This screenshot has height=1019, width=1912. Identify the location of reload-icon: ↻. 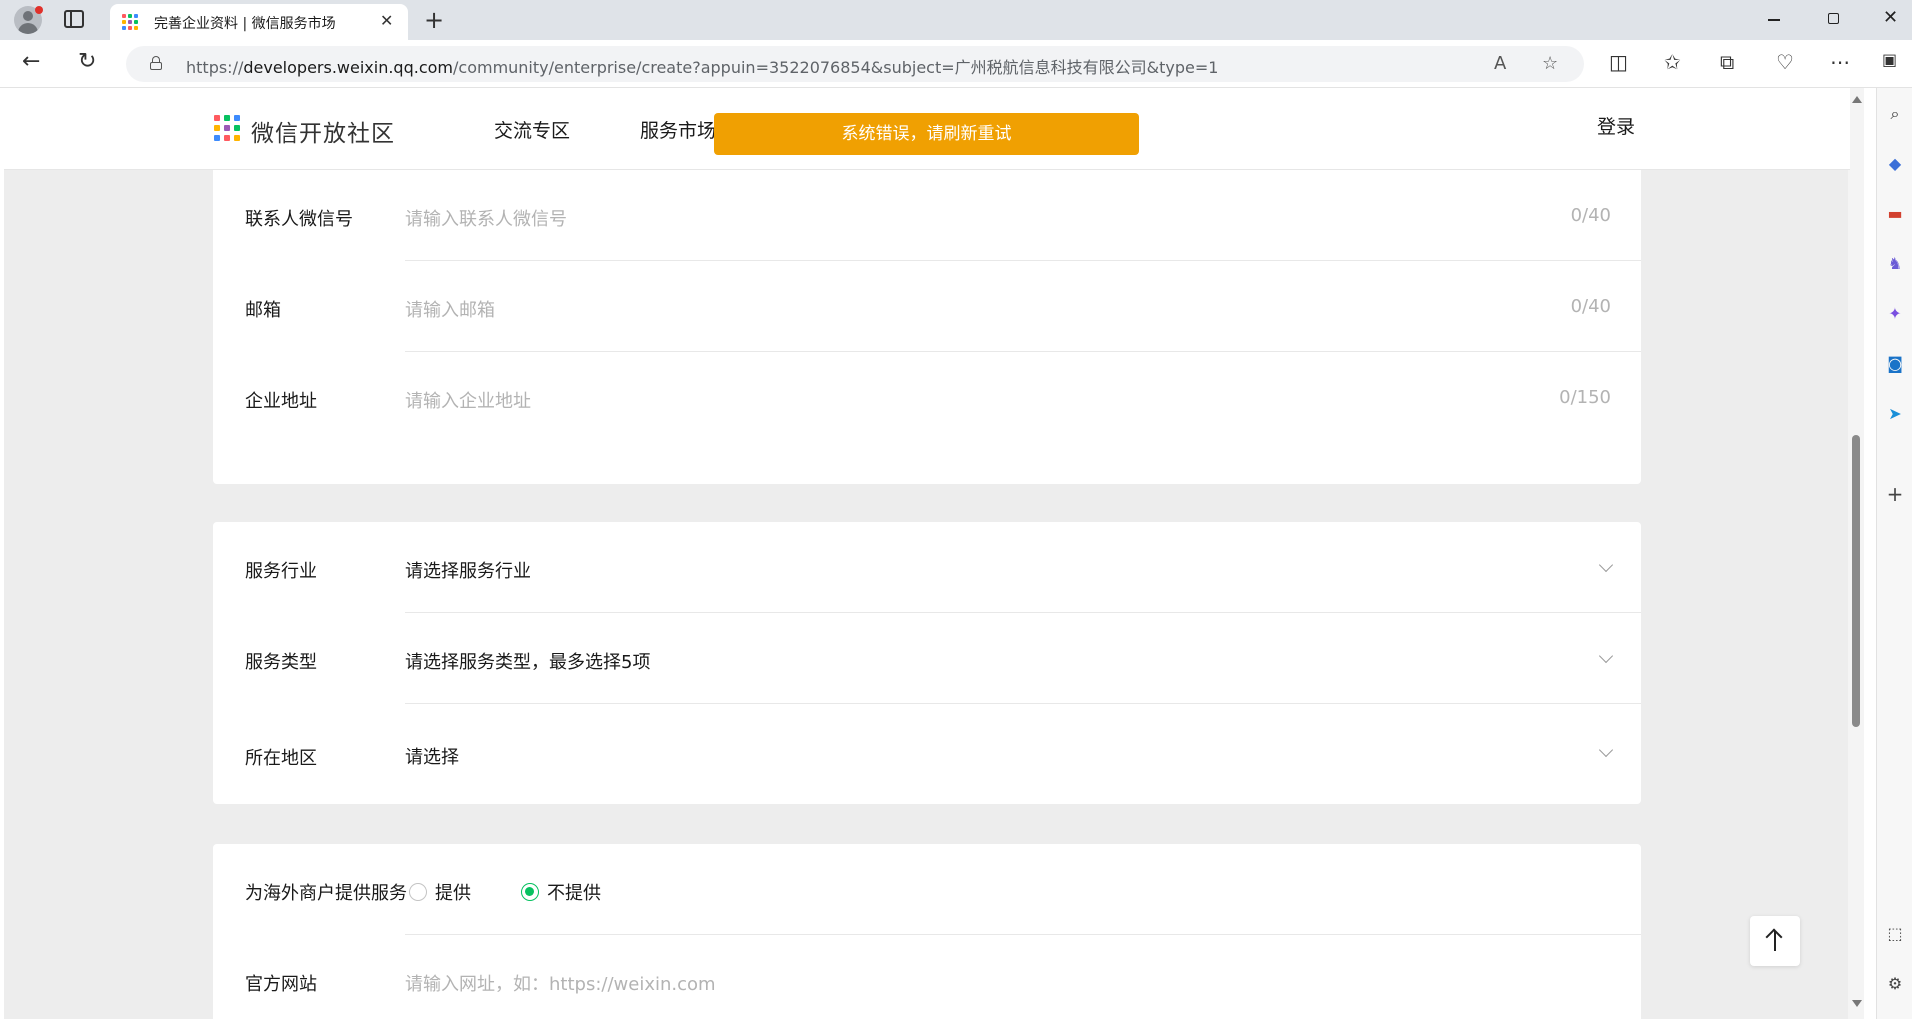
(87, 61).